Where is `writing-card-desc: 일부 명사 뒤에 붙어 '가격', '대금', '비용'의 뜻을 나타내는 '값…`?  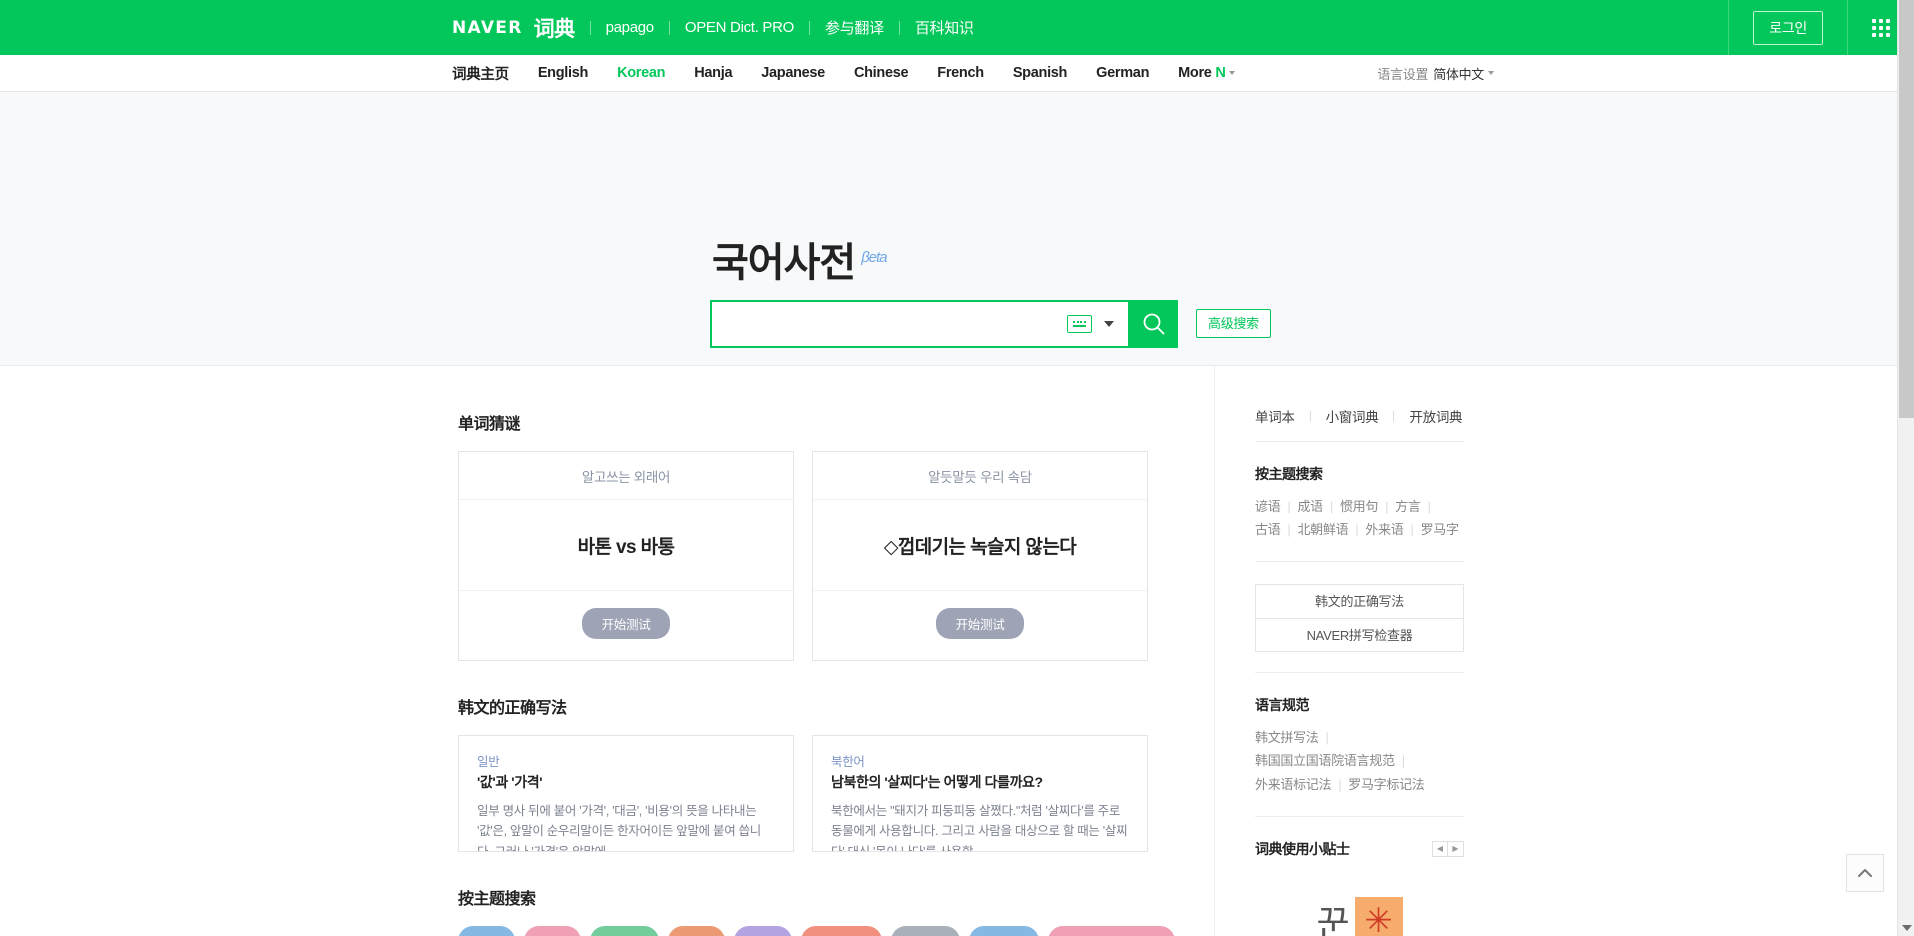 writing-card-desc: 일부 명사 뒤에 붙어 '가격', '대금', '비용'의 뜻을 나타내는 '값… is located at coordinates (619, 828).